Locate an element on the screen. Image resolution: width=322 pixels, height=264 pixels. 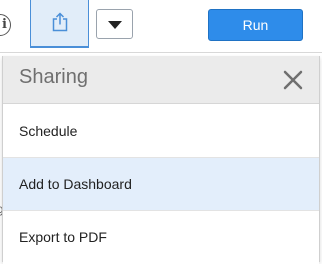
share-button is located at coordinates (59, 24).